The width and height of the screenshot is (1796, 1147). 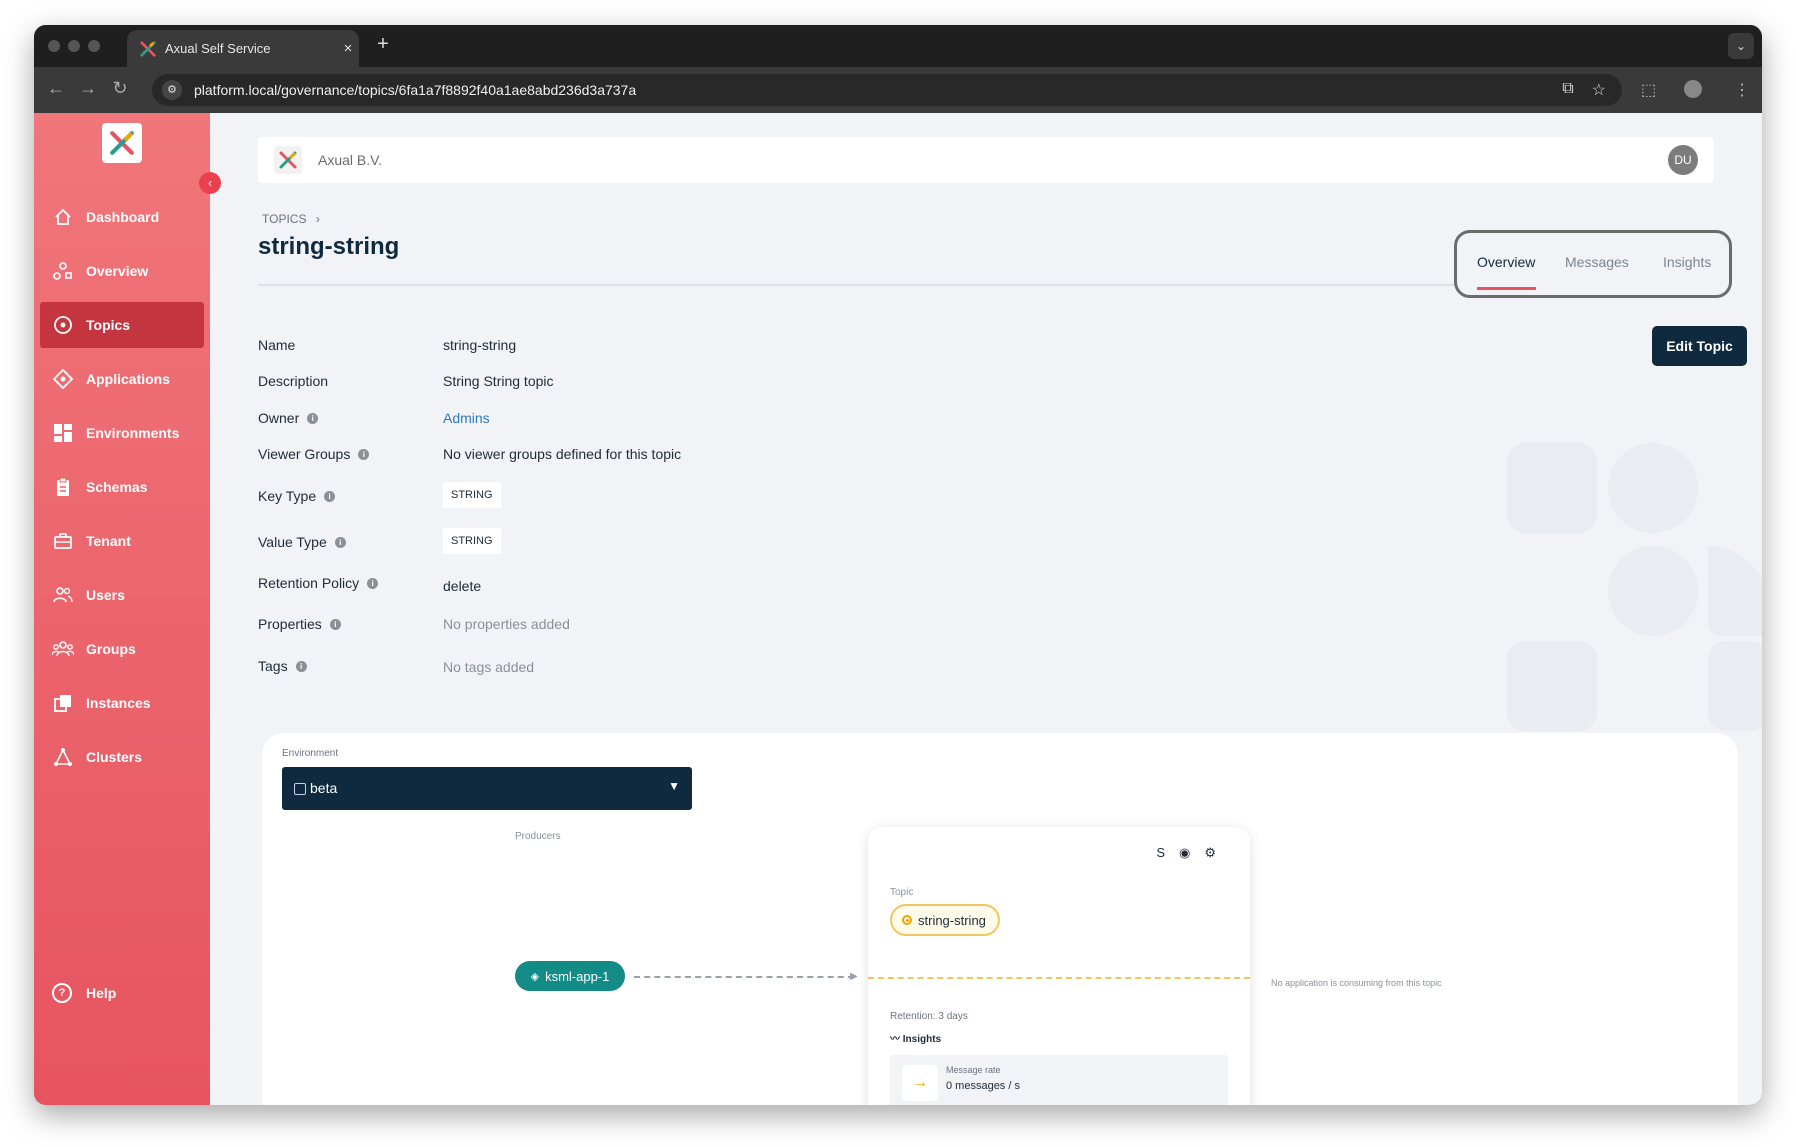 I want to click on message-rate-label: Message rate, so click(x=973, y=1070).